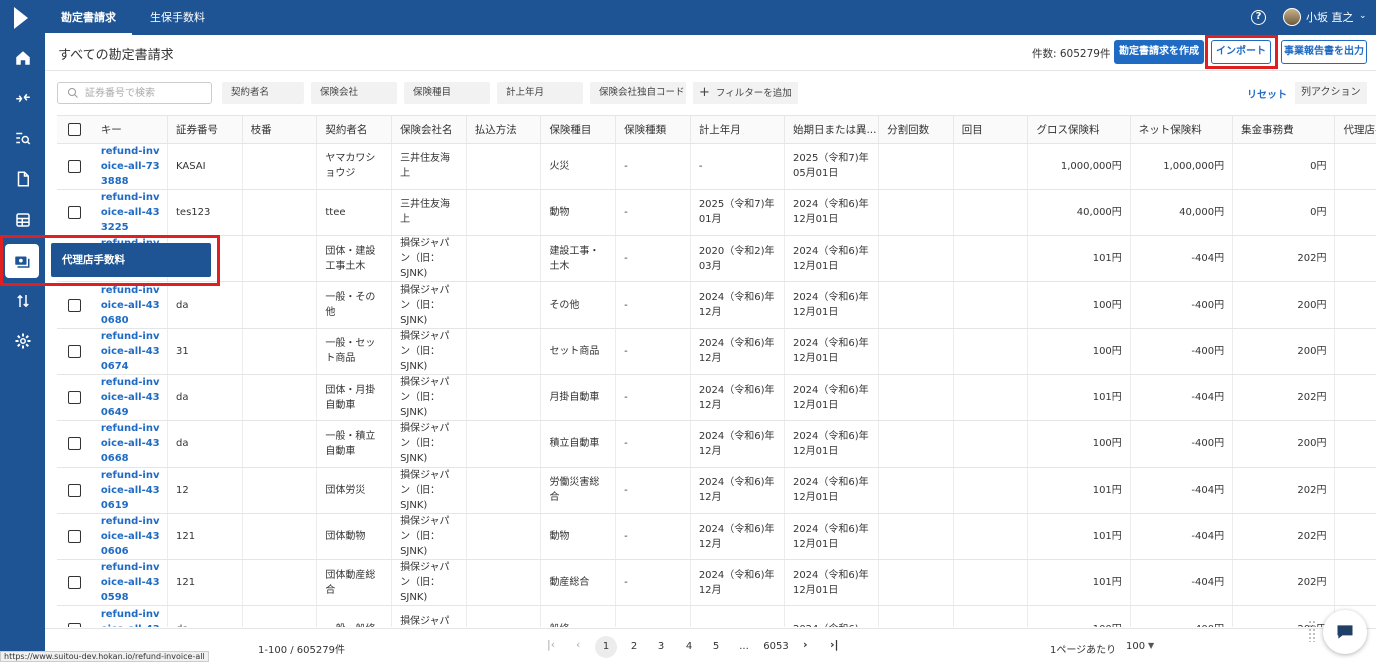 The image size is (1376, 662). I want to click on record-key-link: refund-invoice-all-430680, so click(130, 305).